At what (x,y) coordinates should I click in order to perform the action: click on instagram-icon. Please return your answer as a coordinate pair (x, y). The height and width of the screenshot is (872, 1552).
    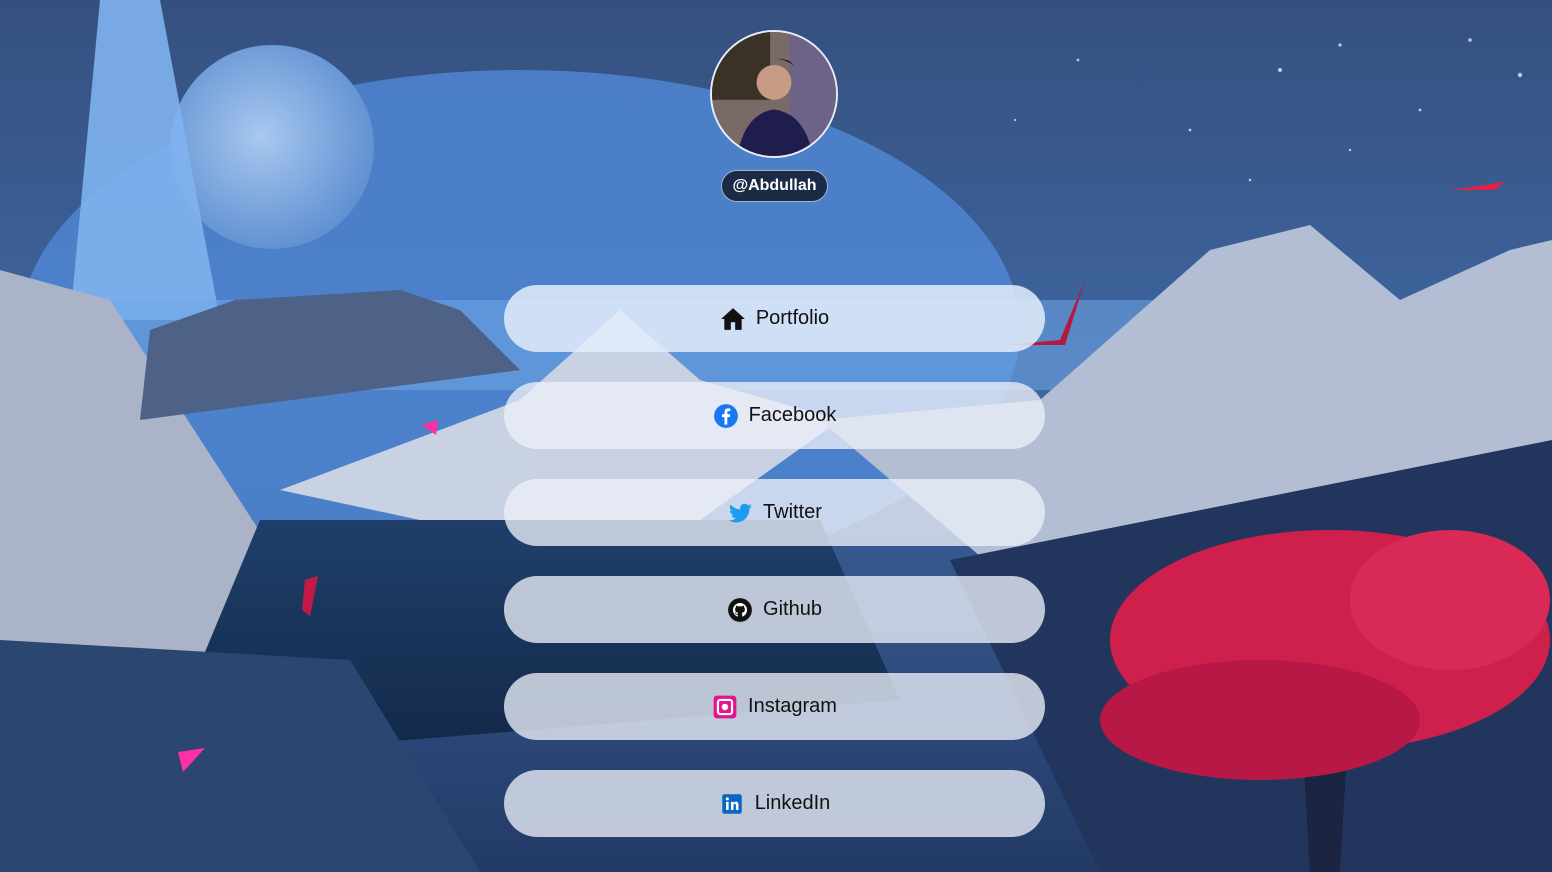
    Looking at the image, I should click on (725, 707).